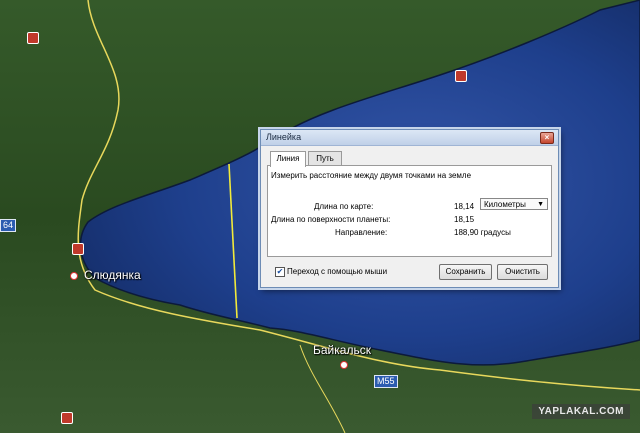  I want to click on checkmark-icon: ✔, so click(280, 271).